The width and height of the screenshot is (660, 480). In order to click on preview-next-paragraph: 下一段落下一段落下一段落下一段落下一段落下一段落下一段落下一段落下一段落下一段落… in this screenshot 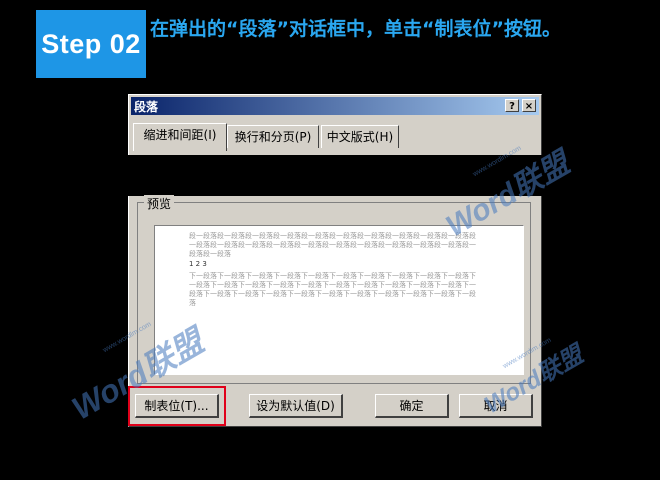, I will do `click(332, 289)`.